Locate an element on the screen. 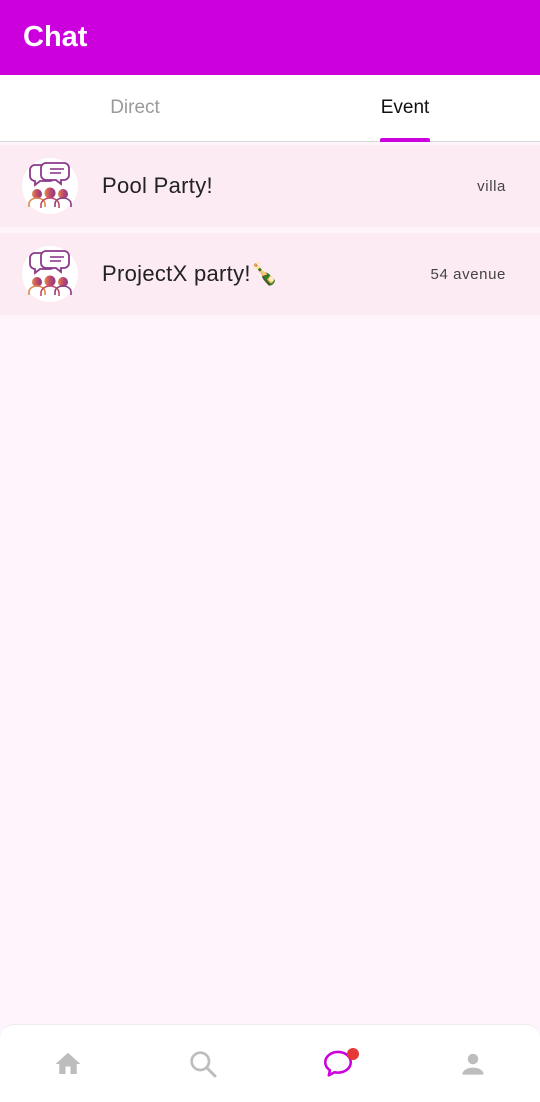 The height and width of the screenshot is (1102, 540). home-icon is located at coordinates (67, 1063).